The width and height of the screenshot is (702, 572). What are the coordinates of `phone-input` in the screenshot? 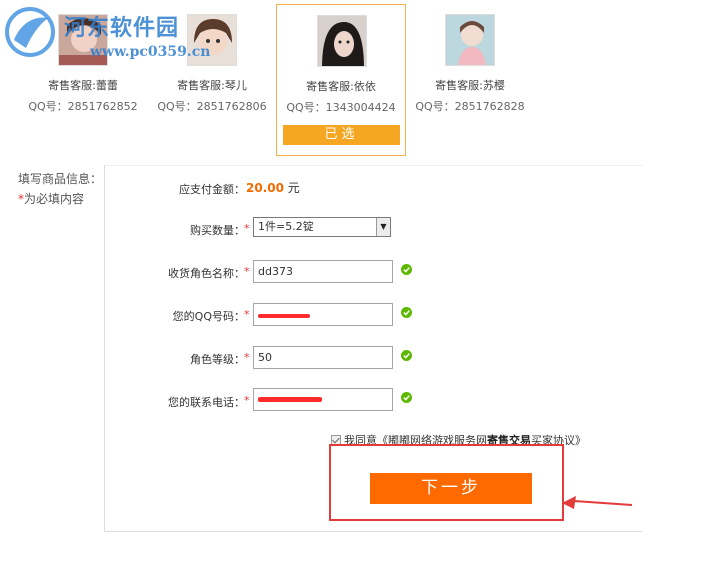 It's located at (323, 399).